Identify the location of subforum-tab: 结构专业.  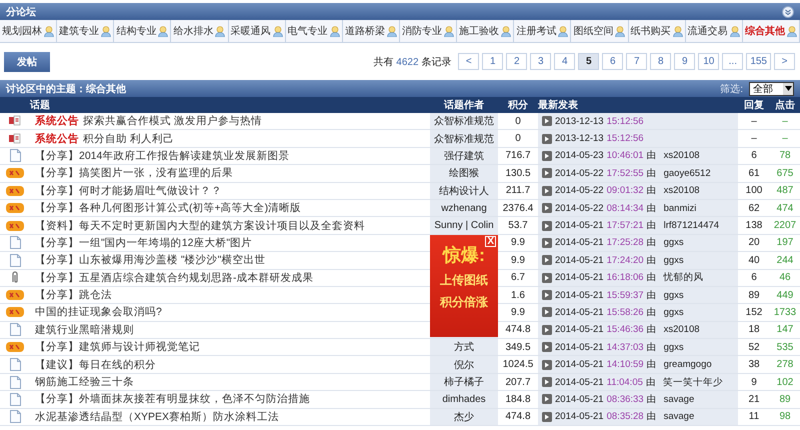
(143, 31).